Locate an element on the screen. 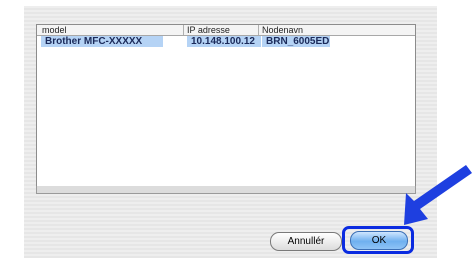 This screenshot has width=474, height=263. cancel-button: Annullér is located at coordinates (306, 241).